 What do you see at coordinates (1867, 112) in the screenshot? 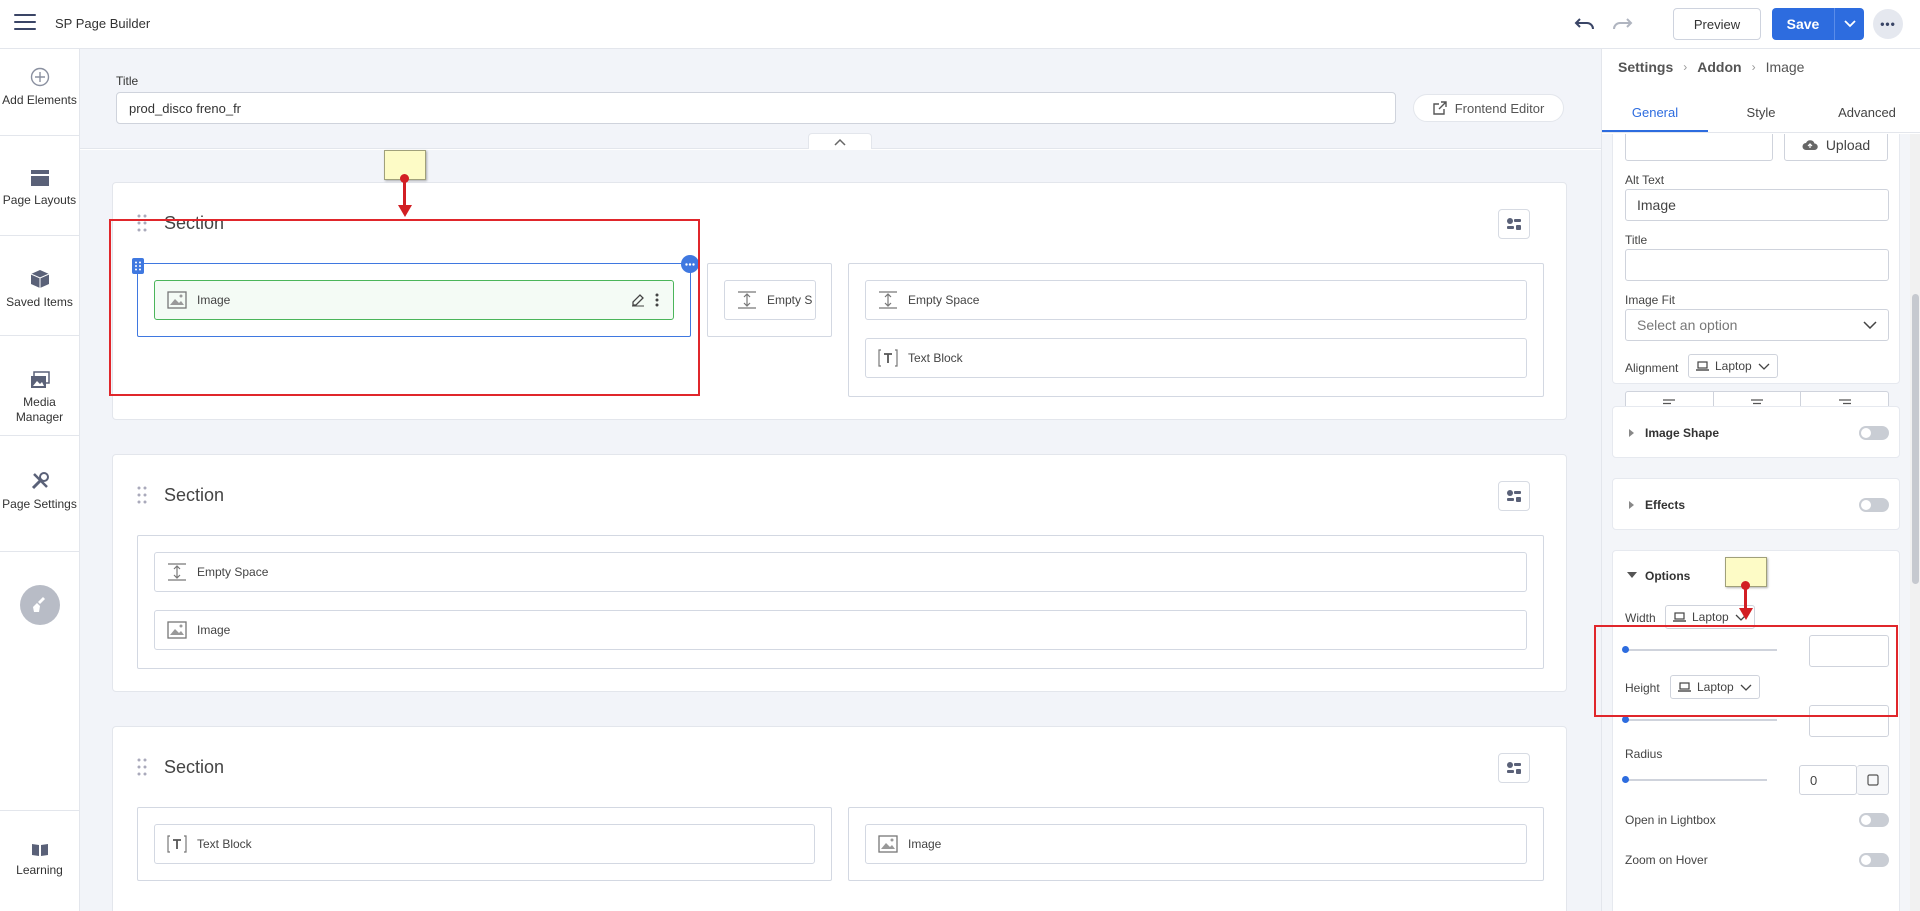
I see `tab-advanced: Advanced` at bounding box center [1867, 112].